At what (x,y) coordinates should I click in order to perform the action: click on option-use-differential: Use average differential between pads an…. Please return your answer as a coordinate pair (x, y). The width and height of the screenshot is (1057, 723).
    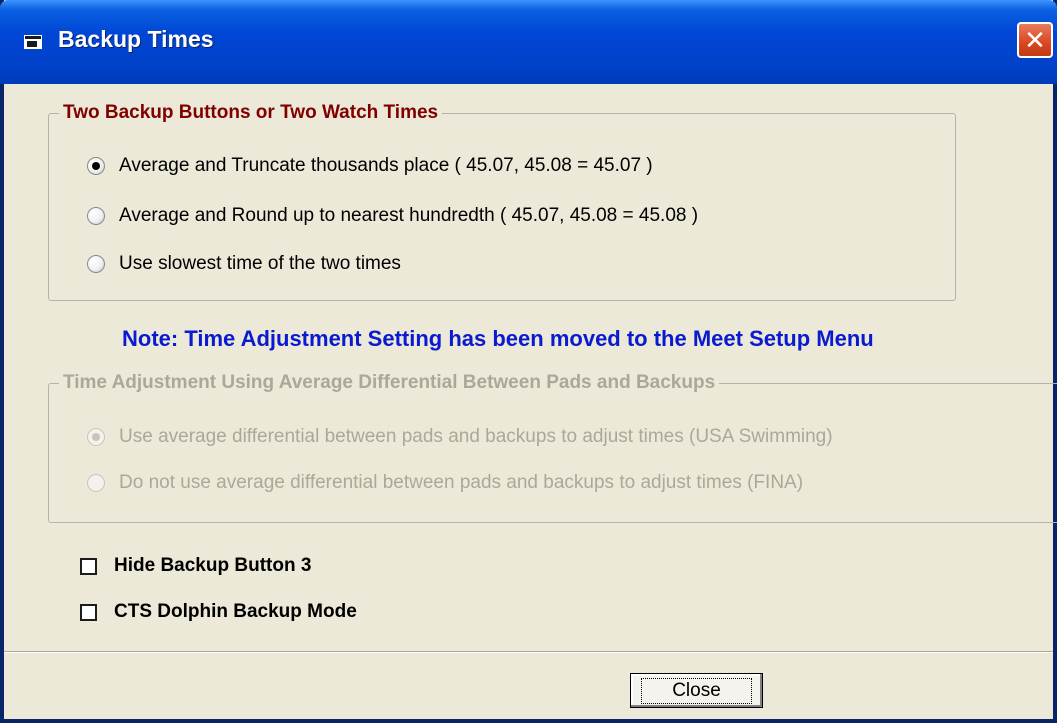
    Looking at the image, I should click on (460, 437).